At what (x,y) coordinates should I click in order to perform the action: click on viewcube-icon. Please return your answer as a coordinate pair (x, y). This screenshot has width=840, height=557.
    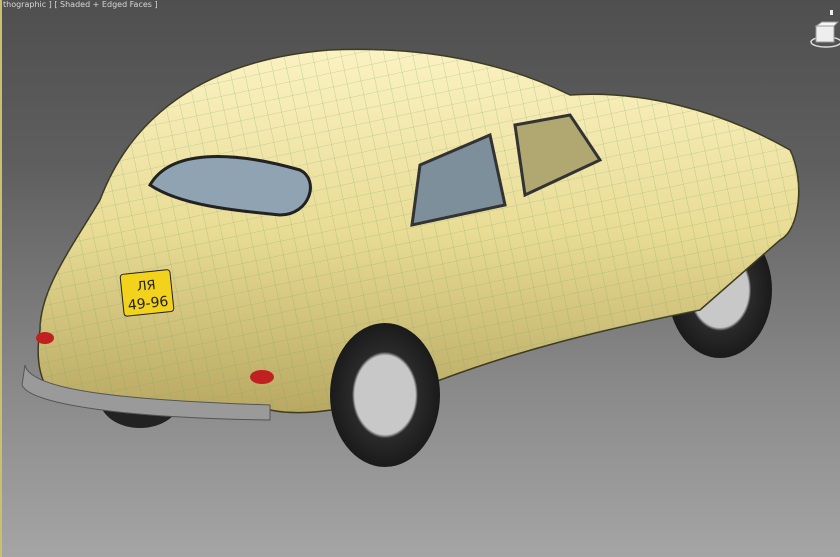
    Looking at the image, I should click on (823, 30).